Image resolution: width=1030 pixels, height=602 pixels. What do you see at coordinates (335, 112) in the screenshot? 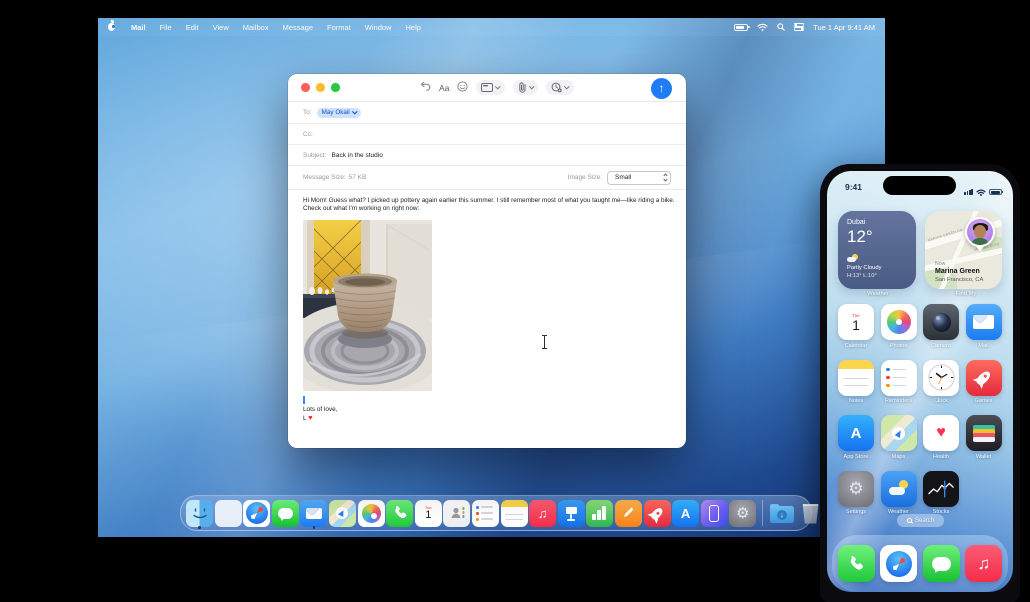
I see `recipient-name: May Okail` at bounding box center [335, 112].